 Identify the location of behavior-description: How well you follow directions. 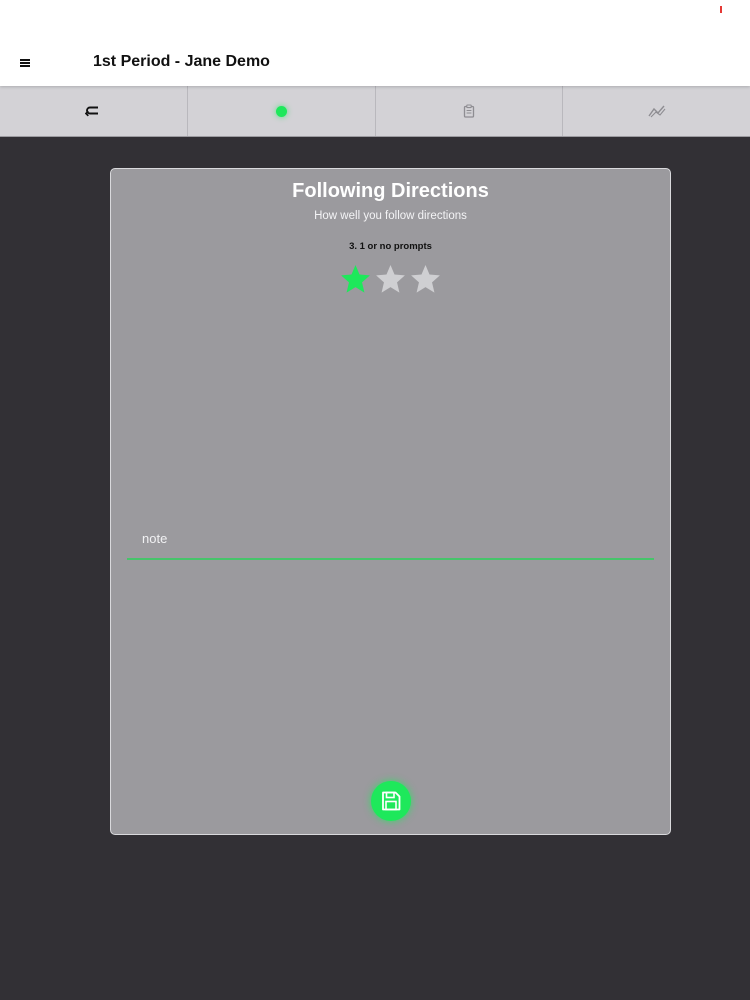
(390, 216).